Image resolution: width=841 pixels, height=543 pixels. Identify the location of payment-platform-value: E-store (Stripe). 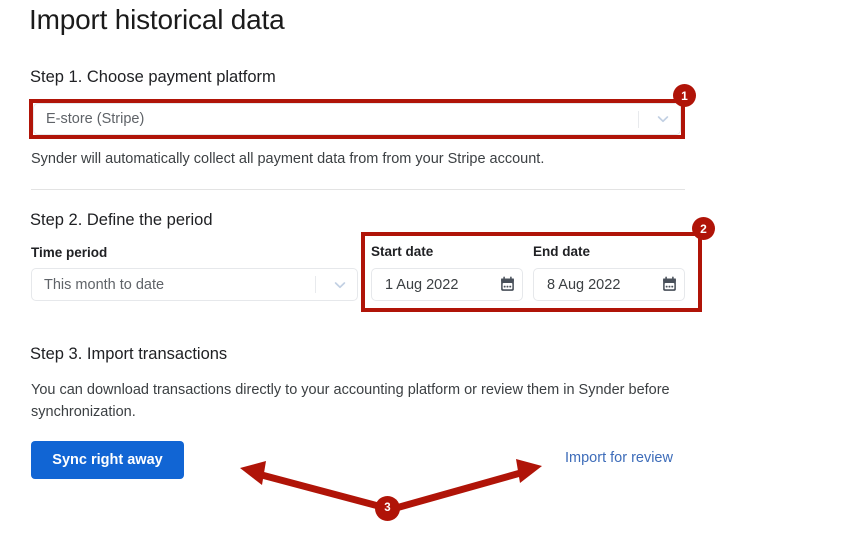
(95, 119).